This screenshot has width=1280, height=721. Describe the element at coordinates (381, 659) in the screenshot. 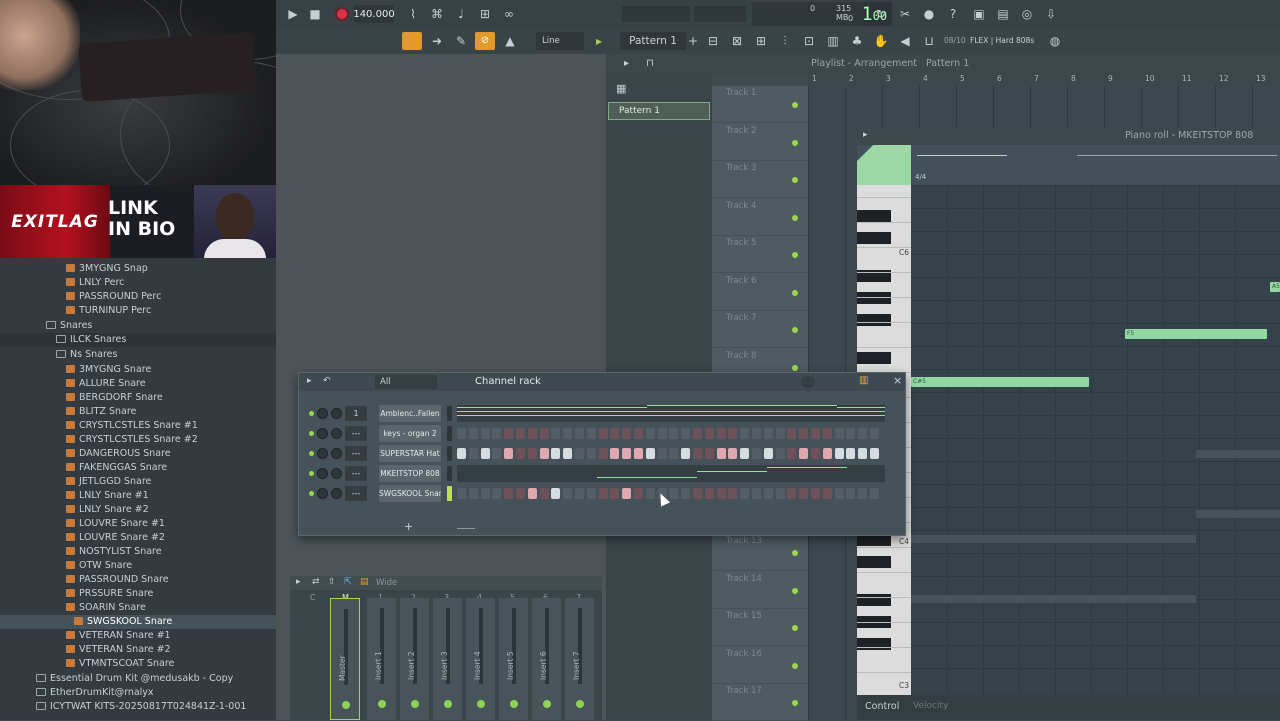

I see `mixer-strip: Insert 1` at that location.